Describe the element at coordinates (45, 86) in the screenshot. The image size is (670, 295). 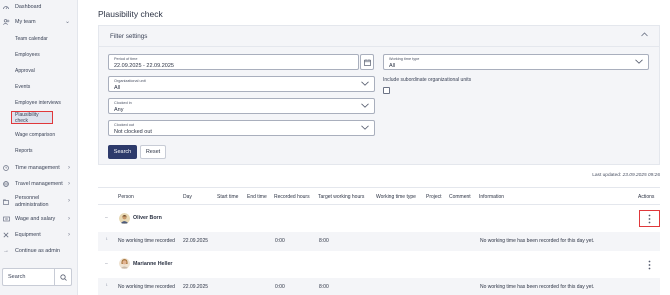
I see `sidebar-subitem-events: Events` at that location.